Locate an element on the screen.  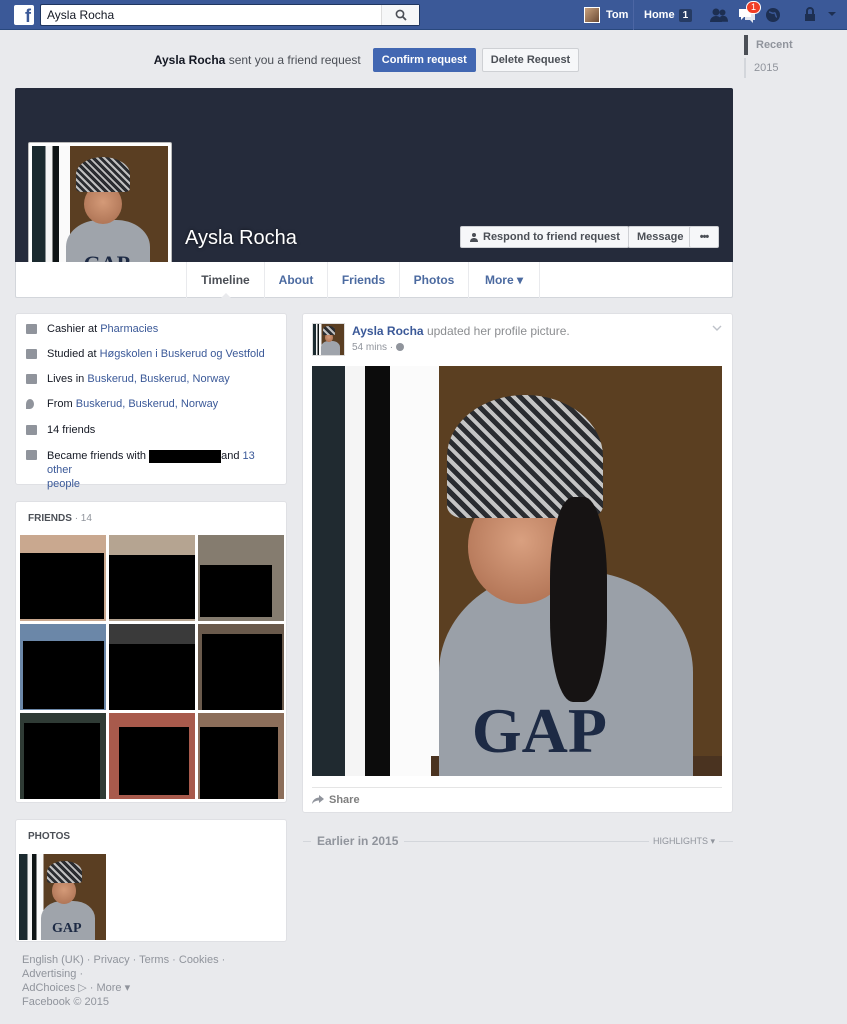
account-menu-chevron-down-icon is located at coordinates (836, 17).